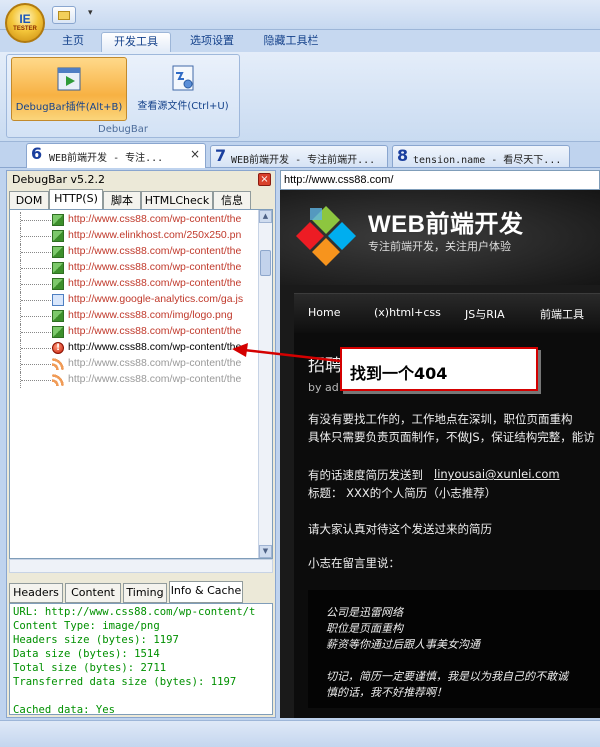 The width and height of the screenshot is (600, 747). I want to click on request-row: ! http://www.css88.com/wp-content/the, so click(135, 348).